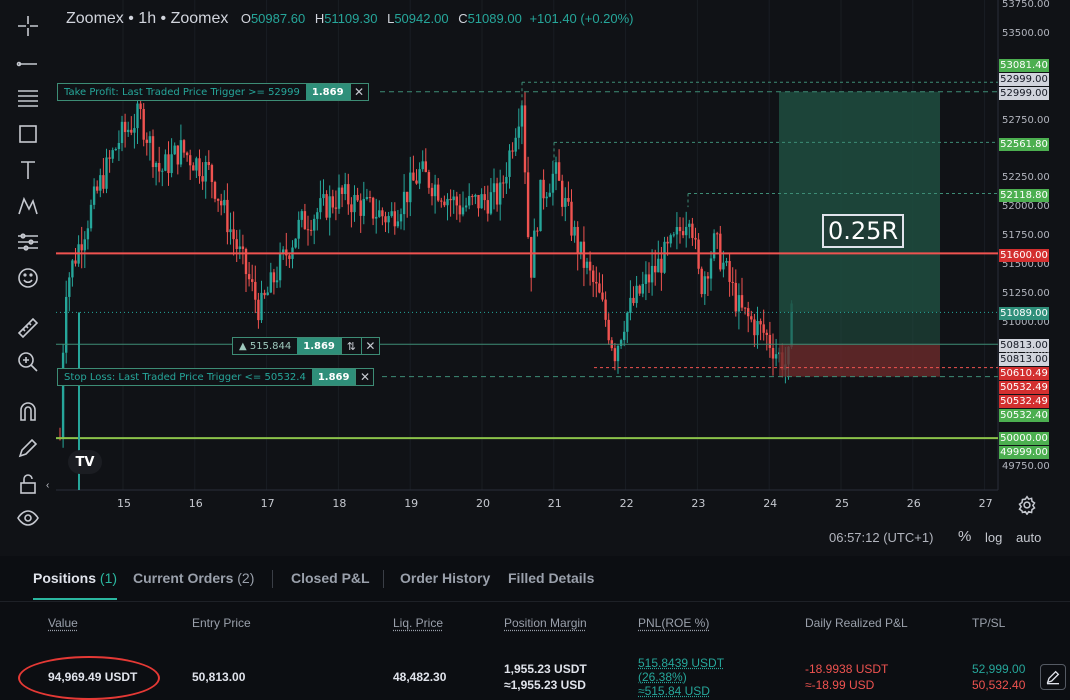 This screenshot has width=1070, height=700. I want to click on emoji-icon, so click(28, 278).